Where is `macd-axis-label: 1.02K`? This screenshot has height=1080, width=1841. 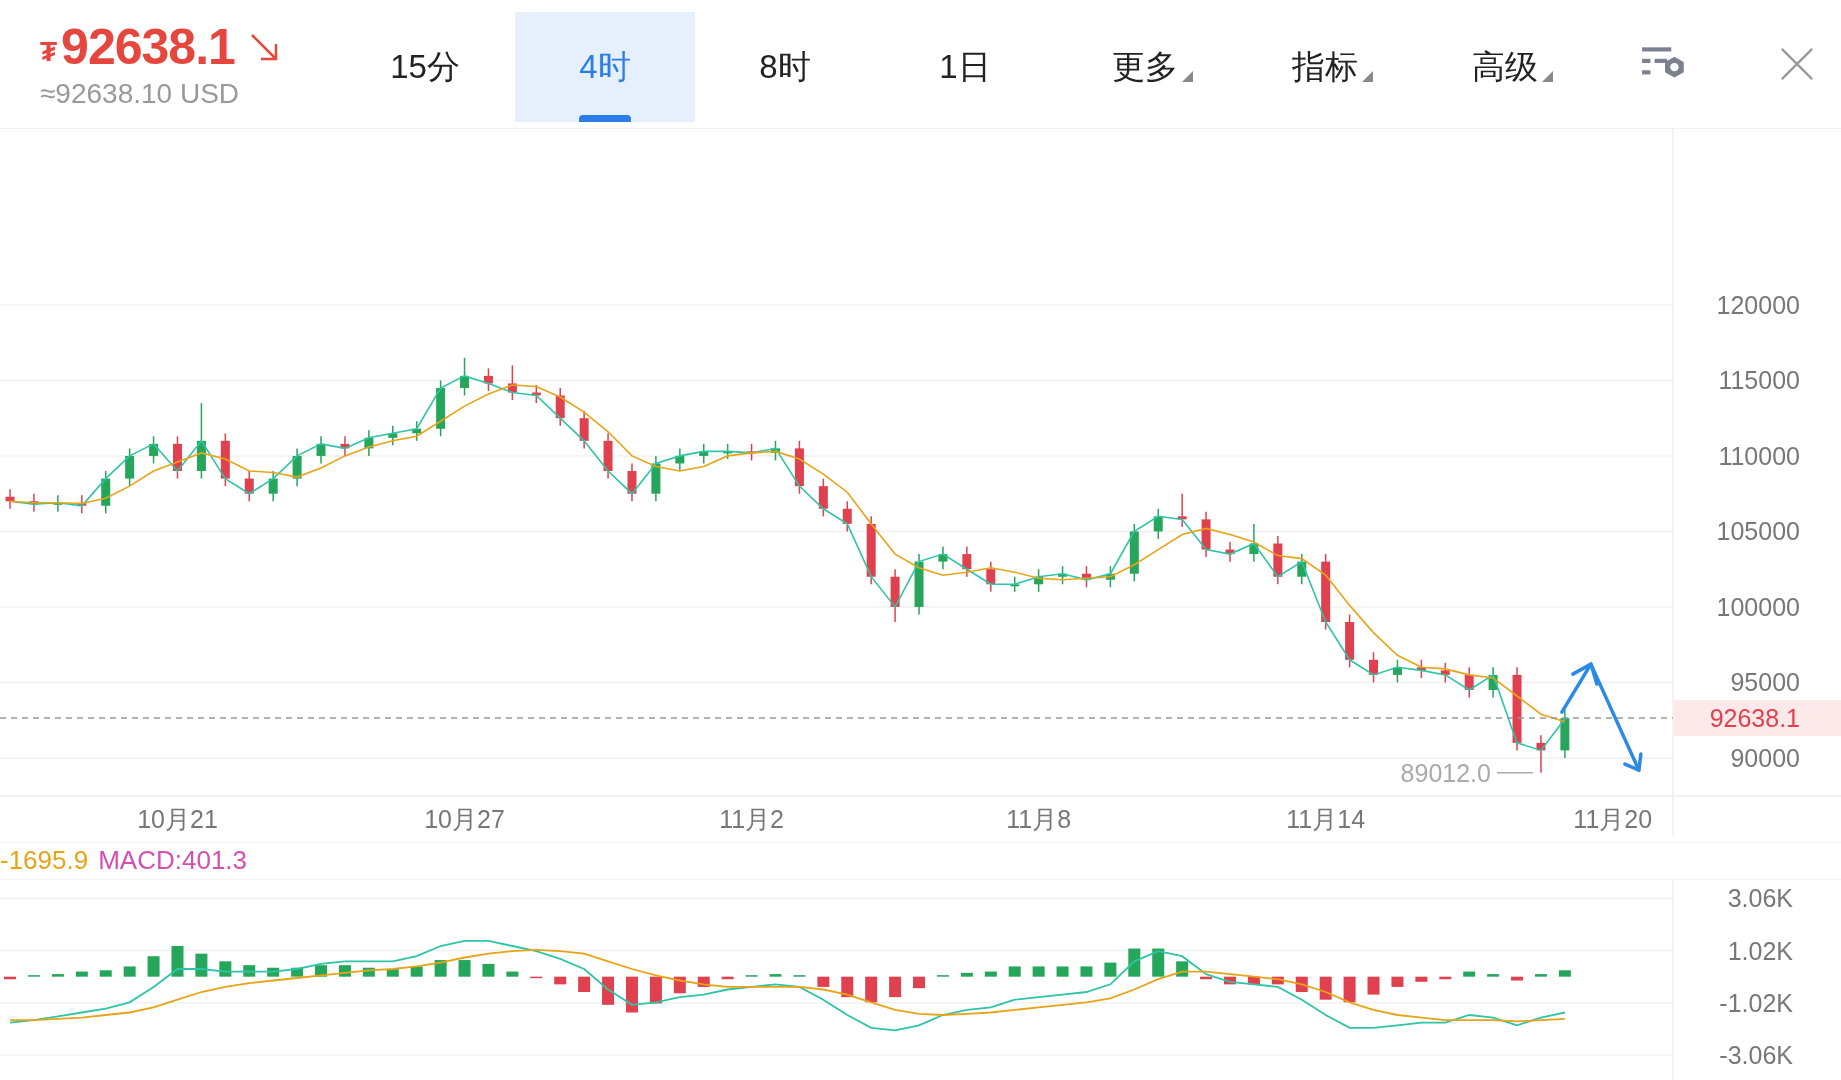 macd-axis-label: 1.02K is located at coordinates (1760, 950).